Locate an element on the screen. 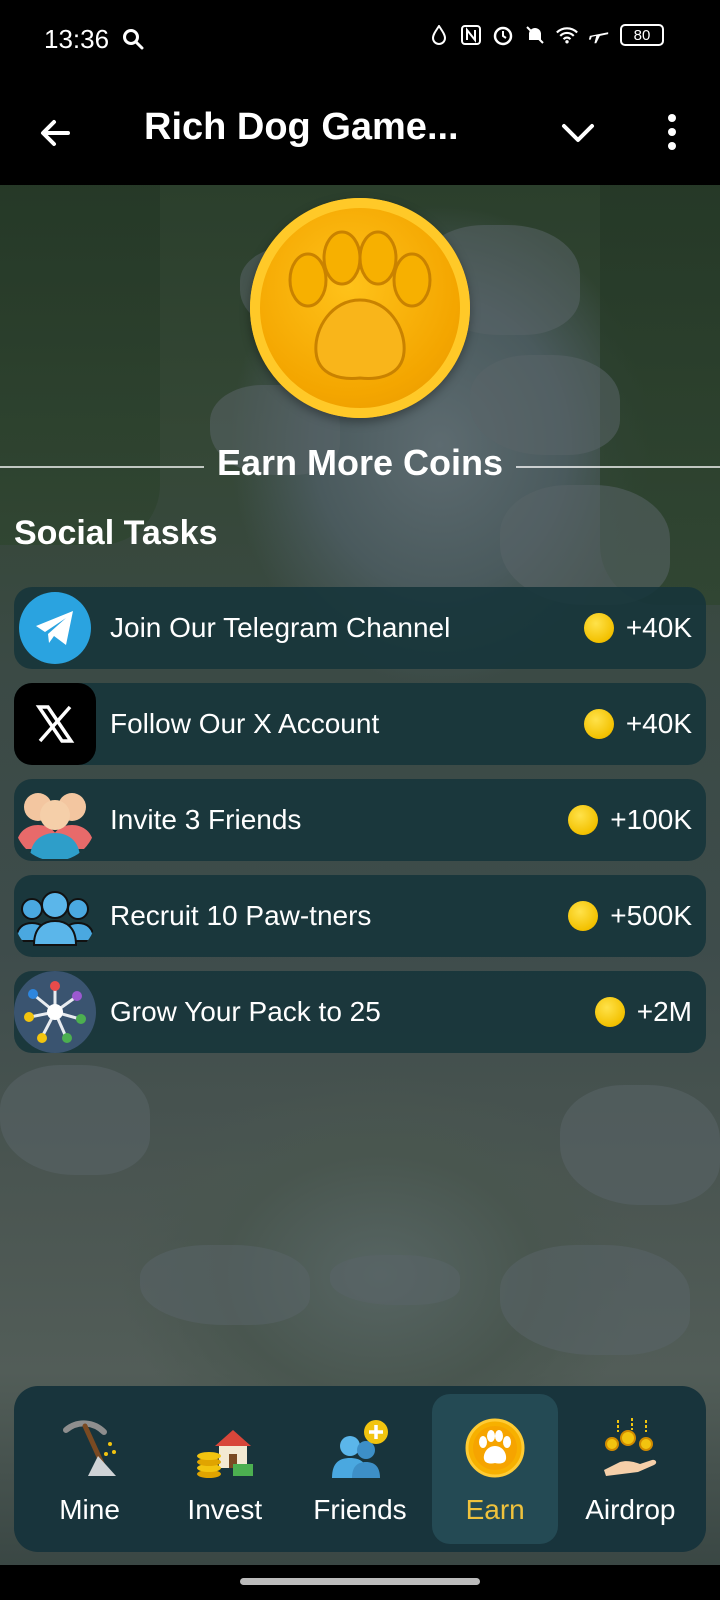 The width and height of the screenshot is (720, 1600). add-friend-icon is located at coordinates (360, 1448).